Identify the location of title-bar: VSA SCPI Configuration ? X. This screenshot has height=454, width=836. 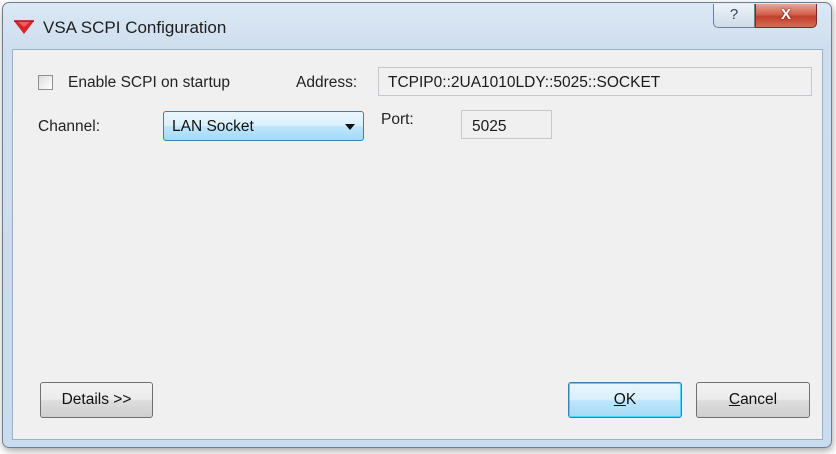
(417, 26).